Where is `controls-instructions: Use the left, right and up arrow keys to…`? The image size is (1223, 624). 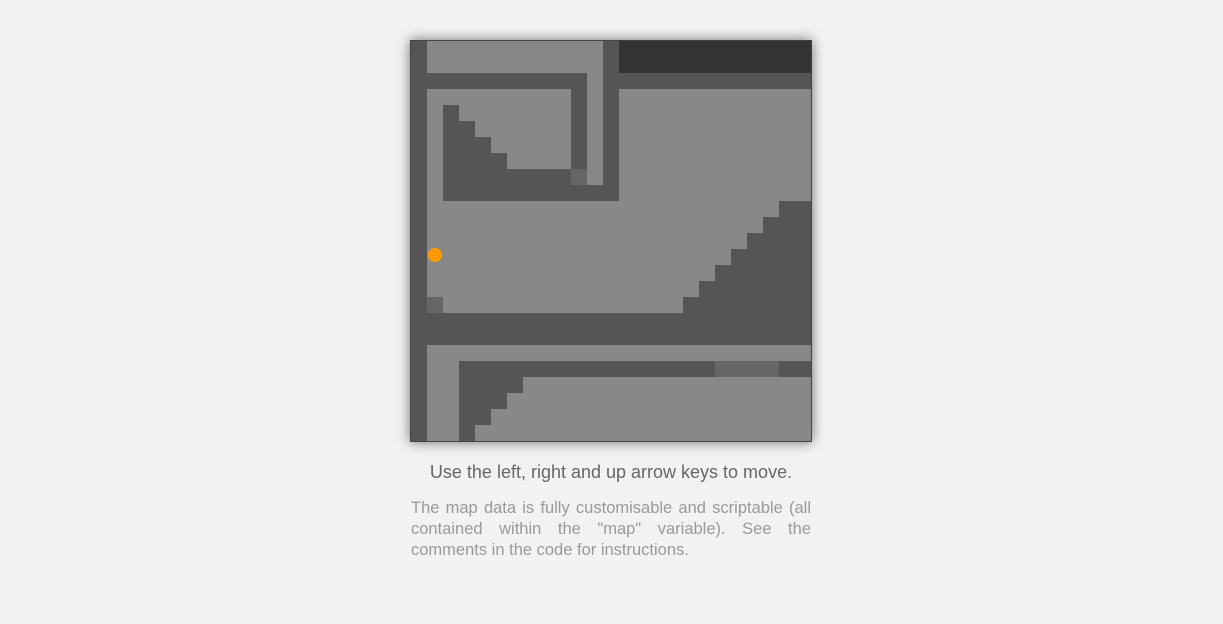
controls-instructions: Use the left, right and up arrow keys to… is located at coordinates (611, 472).